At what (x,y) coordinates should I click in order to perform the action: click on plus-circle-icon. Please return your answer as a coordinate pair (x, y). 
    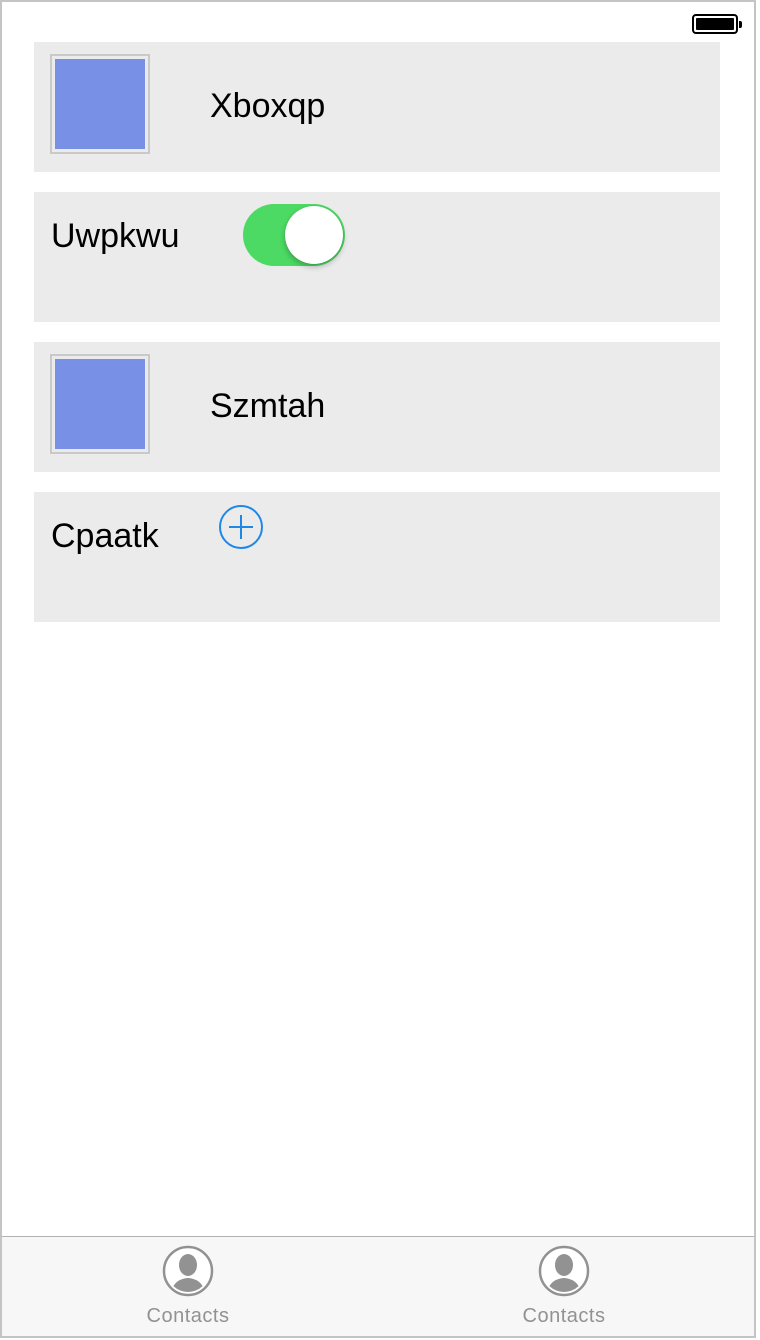
    Looking at the image, I should click on (241, 527).